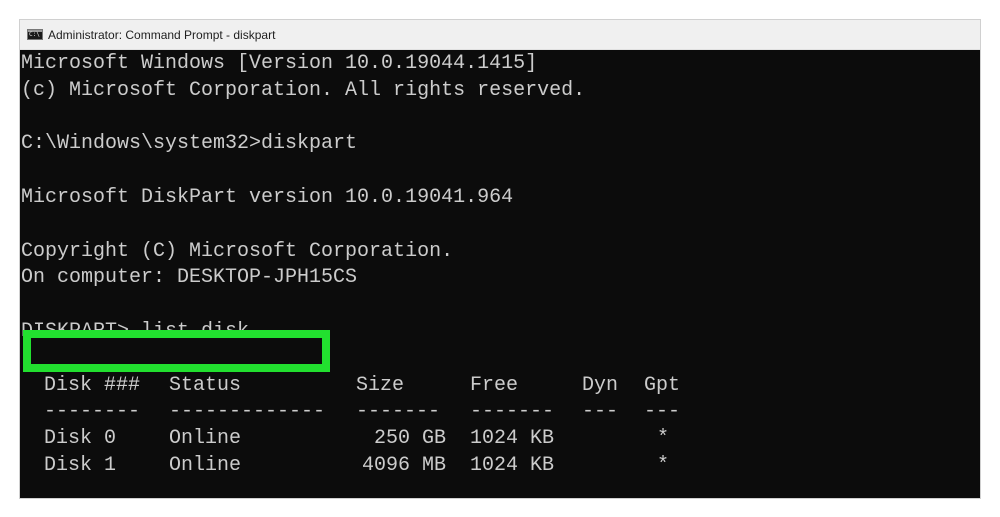 This screenshot has width=1000, height=517. What do you see at coordinates (662, 385) in the screenshot?
I see `header-gpt: Gpt` at bounding box center [662, 385].